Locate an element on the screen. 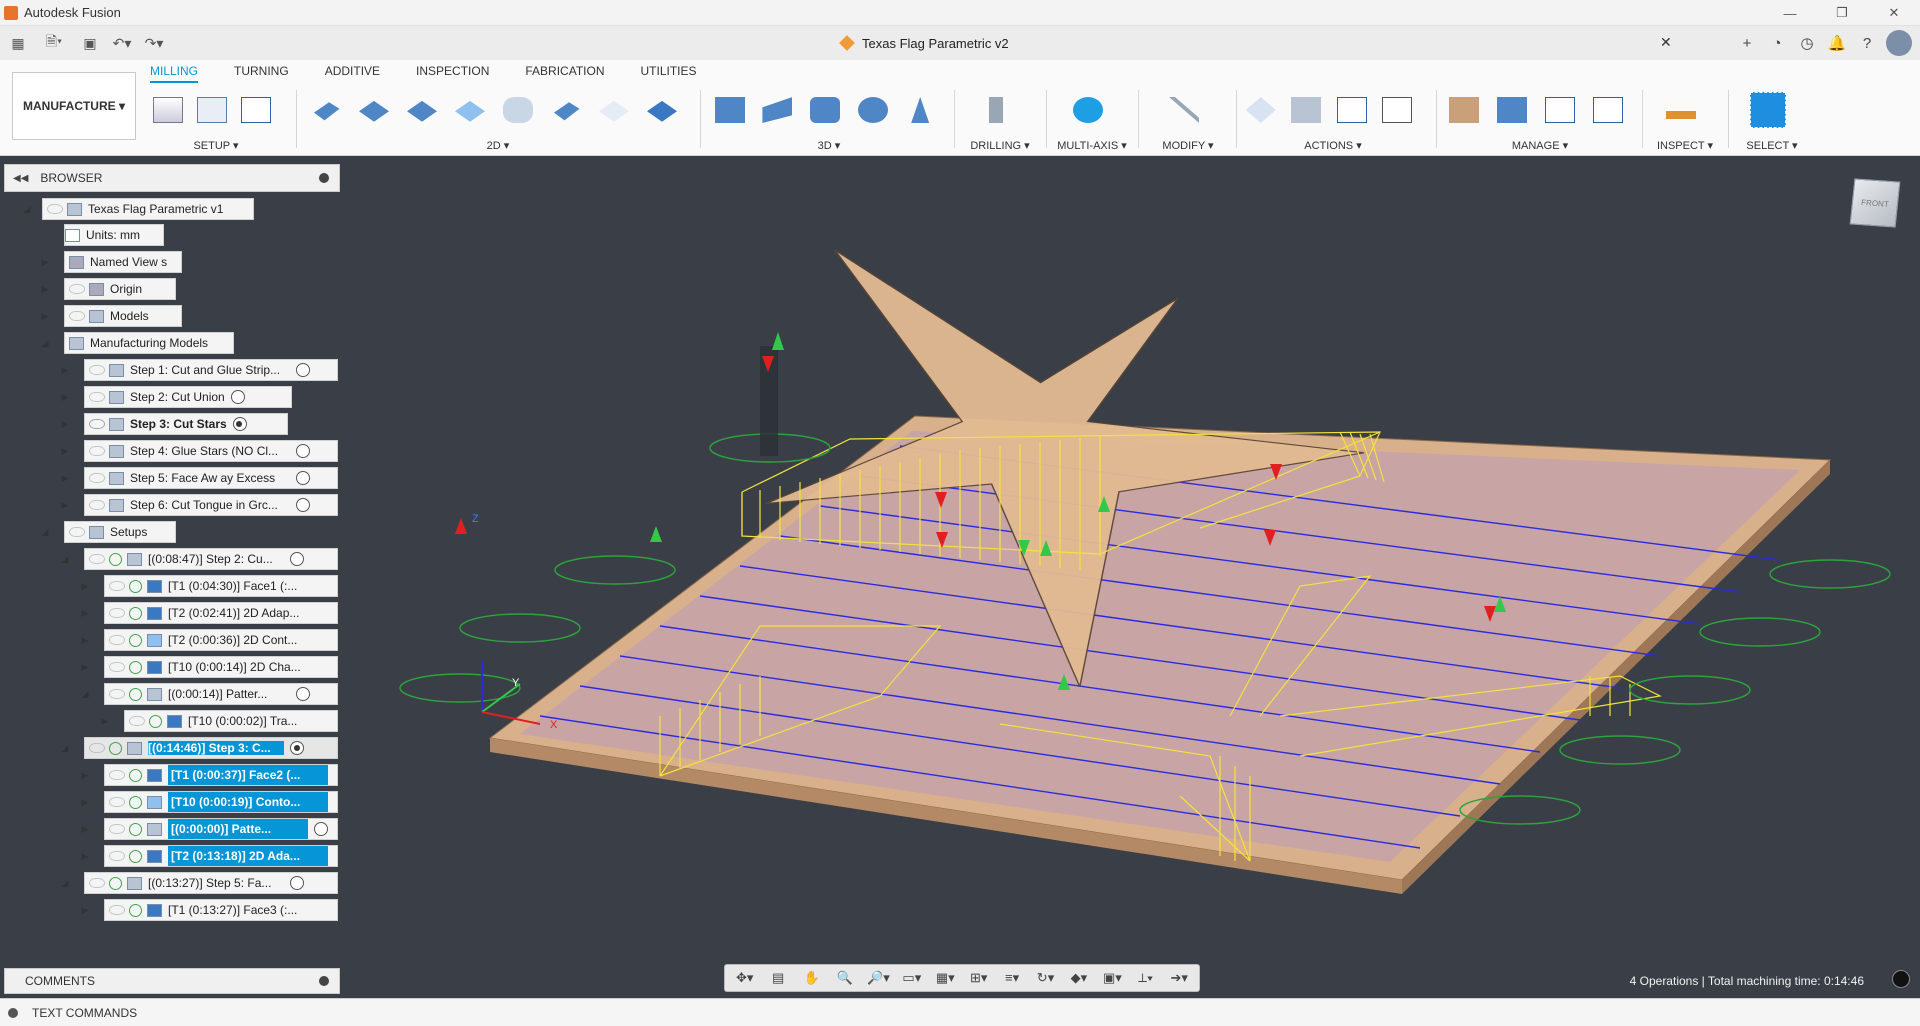 Image resolution: width=1920 pixels, height=1026 pixels. data-panel-grid-icon: ▦ is located at coordinates (18, 43).